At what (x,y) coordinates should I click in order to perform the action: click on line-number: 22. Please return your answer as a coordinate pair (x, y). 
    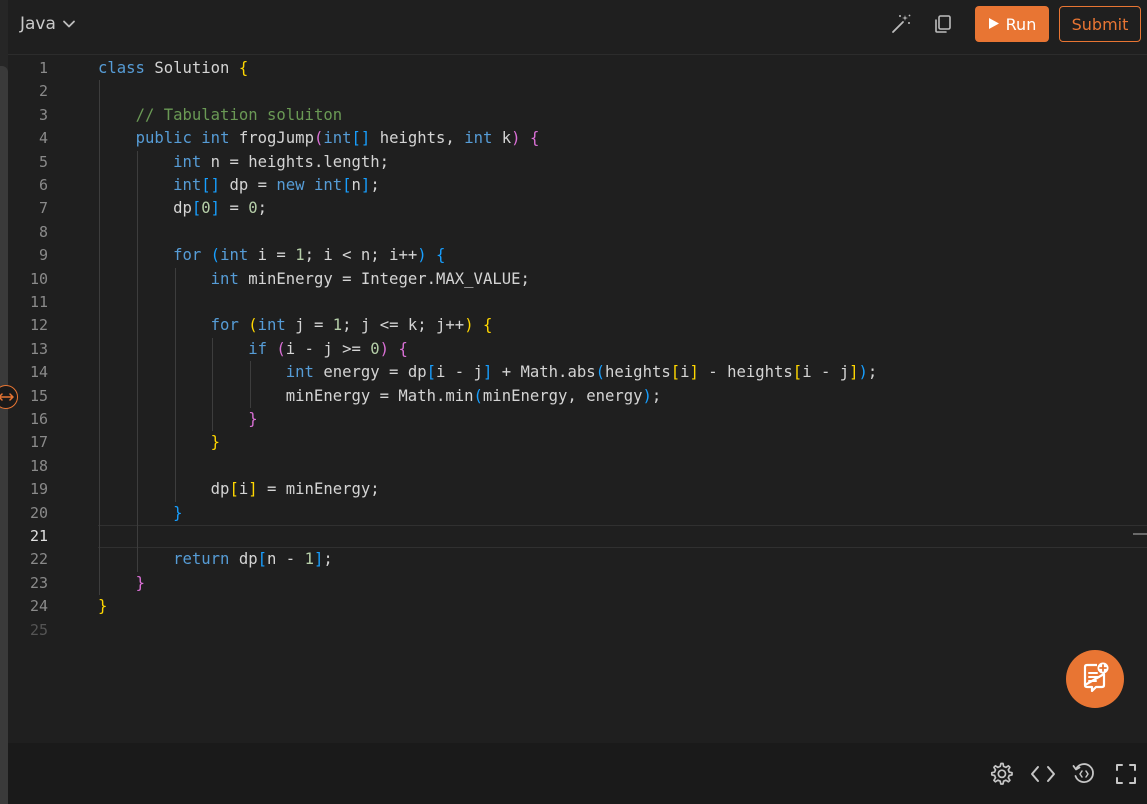
    Looking at the image, I should click on (38, 559).